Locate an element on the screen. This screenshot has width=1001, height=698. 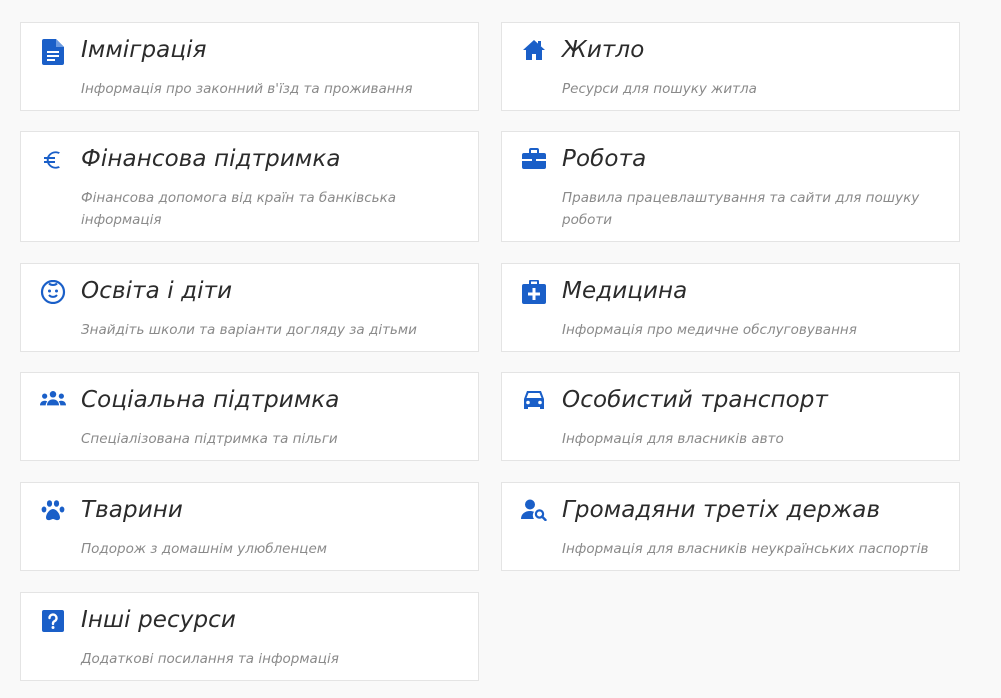
car-icon is located at coordinates (534, 402).